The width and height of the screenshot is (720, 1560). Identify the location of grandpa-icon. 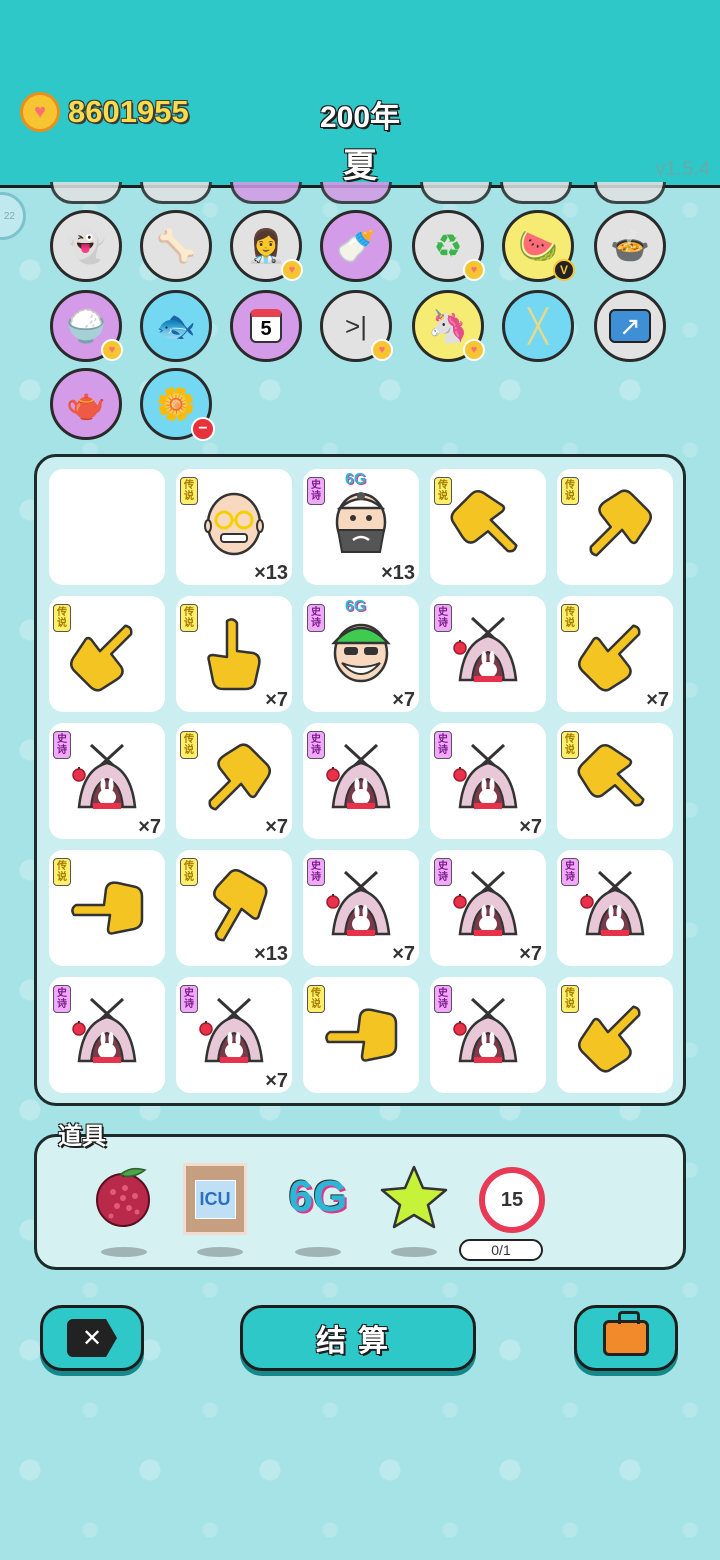
(234, 527).